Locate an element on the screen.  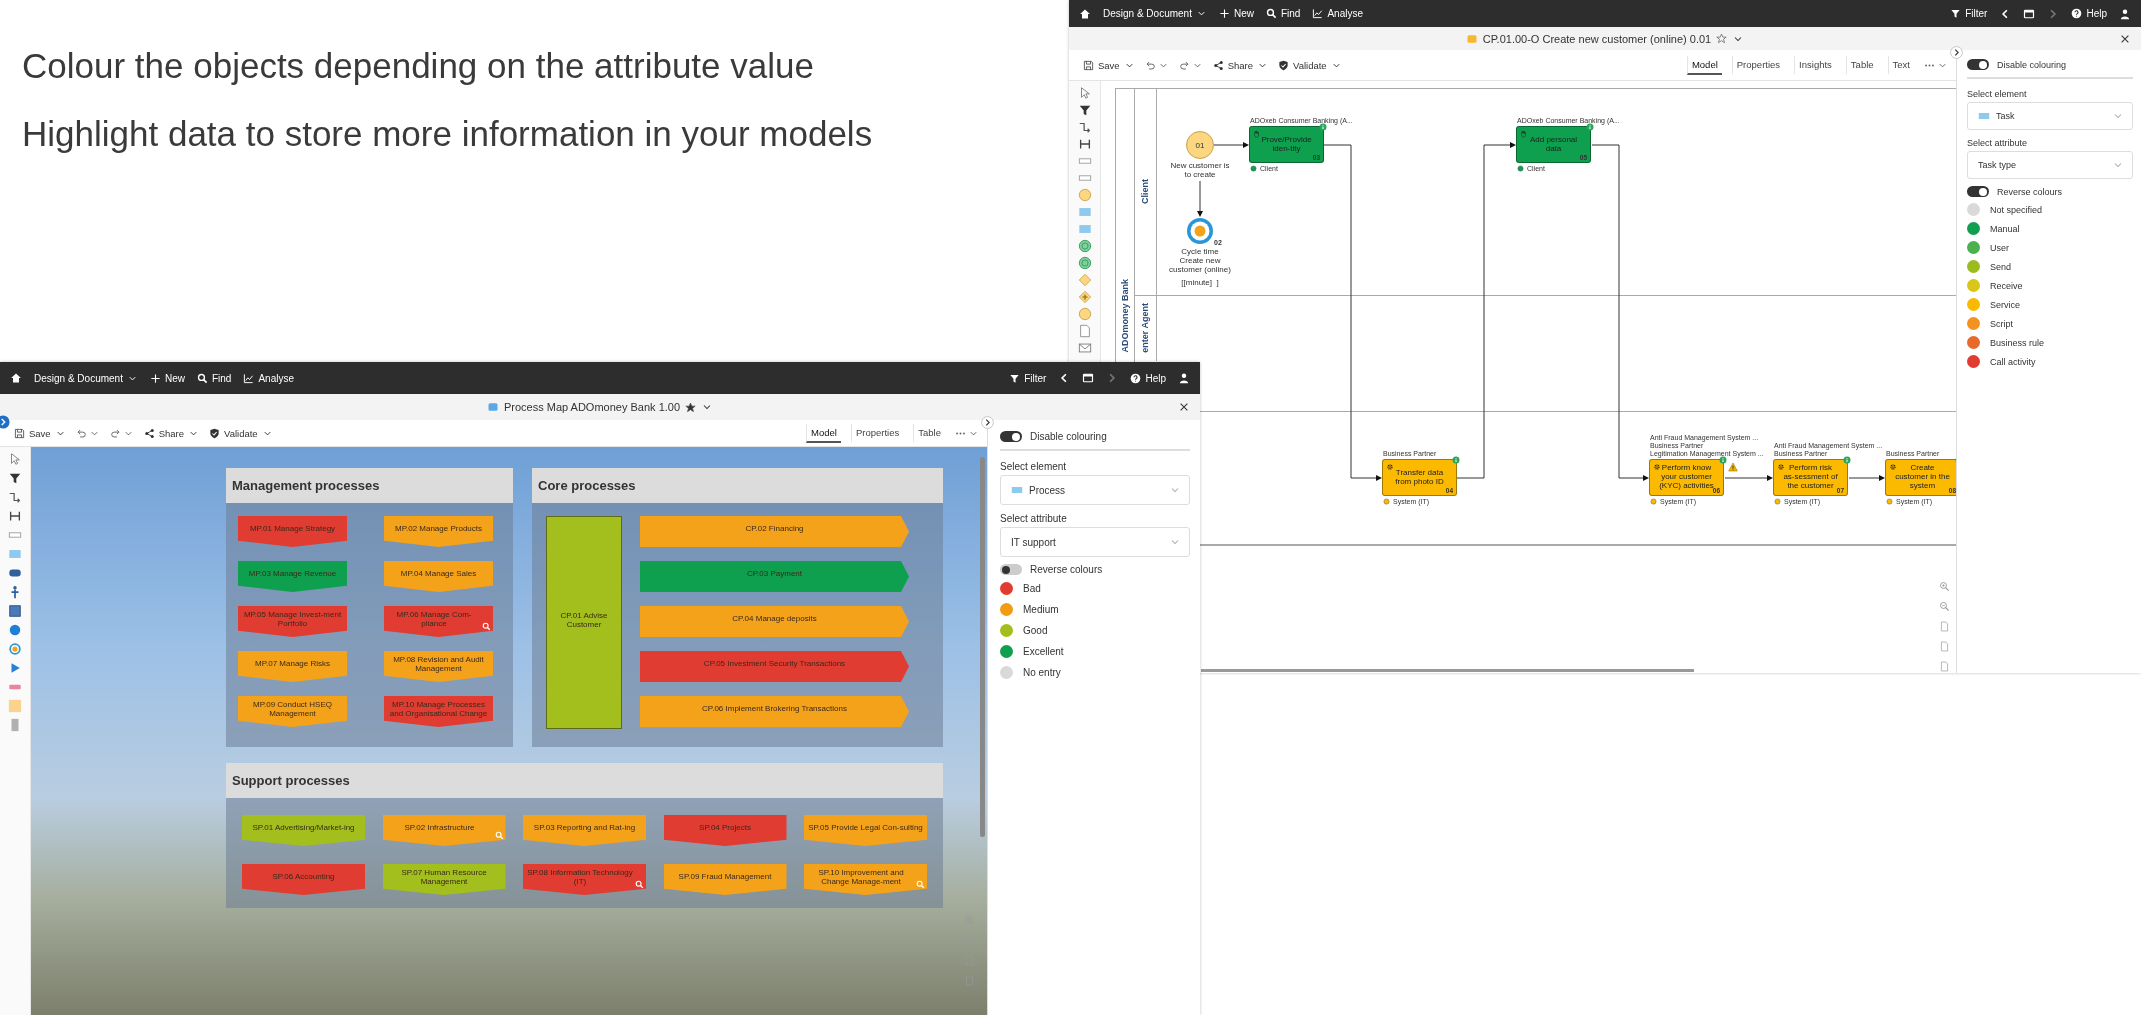
view-tab: Insights is located at coordinates (1815, 65).